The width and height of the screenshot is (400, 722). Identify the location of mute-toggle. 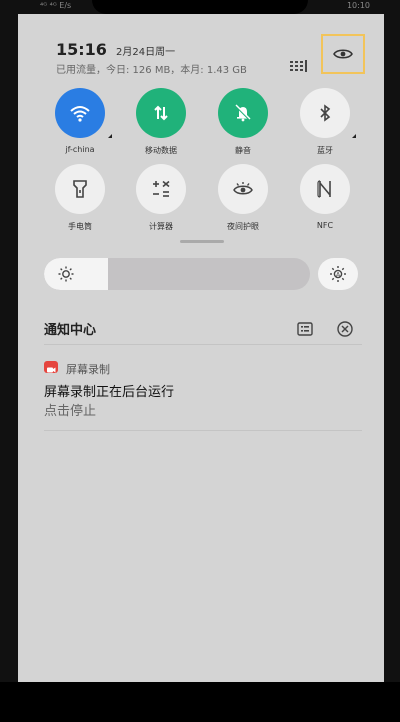
(243, 113).